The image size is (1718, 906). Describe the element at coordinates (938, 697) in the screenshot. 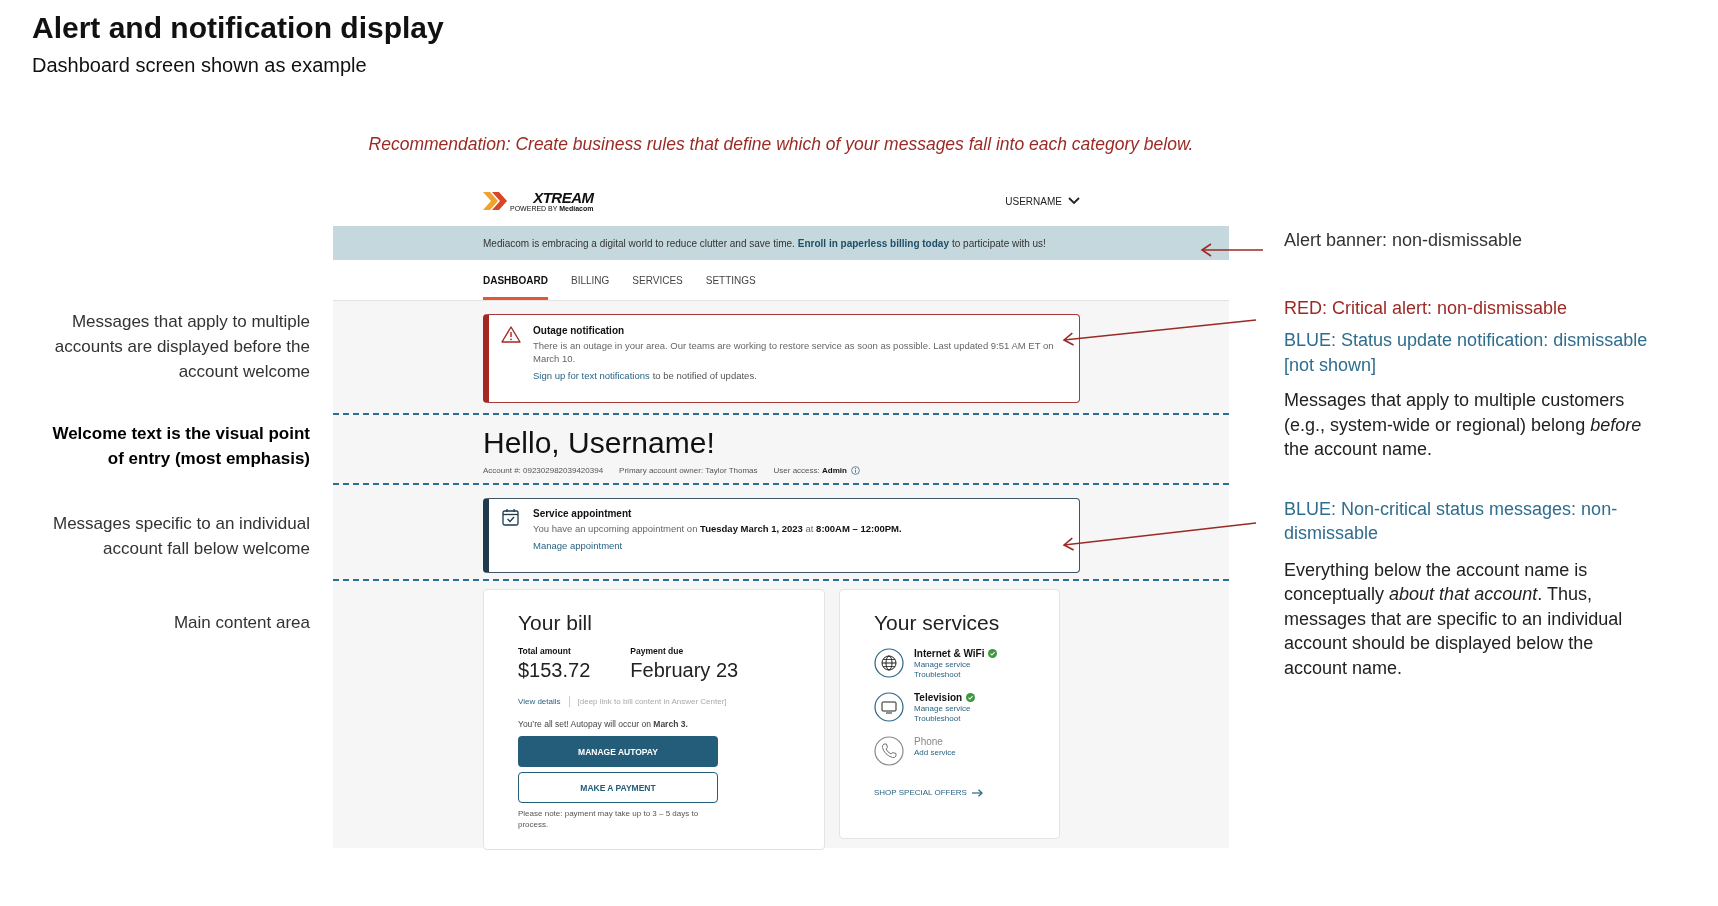

I see `service-name: Television` at that location.